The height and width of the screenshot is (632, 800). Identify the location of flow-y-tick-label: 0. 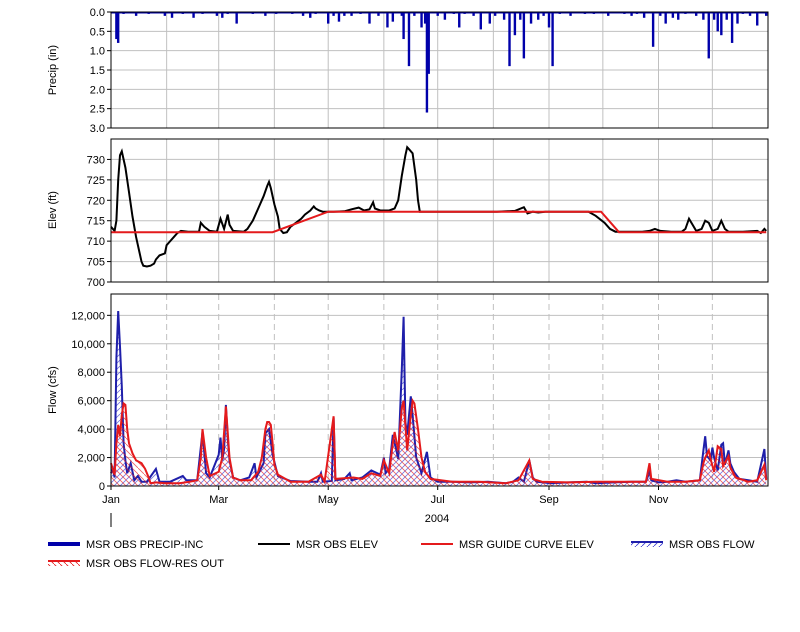
(102, 487).